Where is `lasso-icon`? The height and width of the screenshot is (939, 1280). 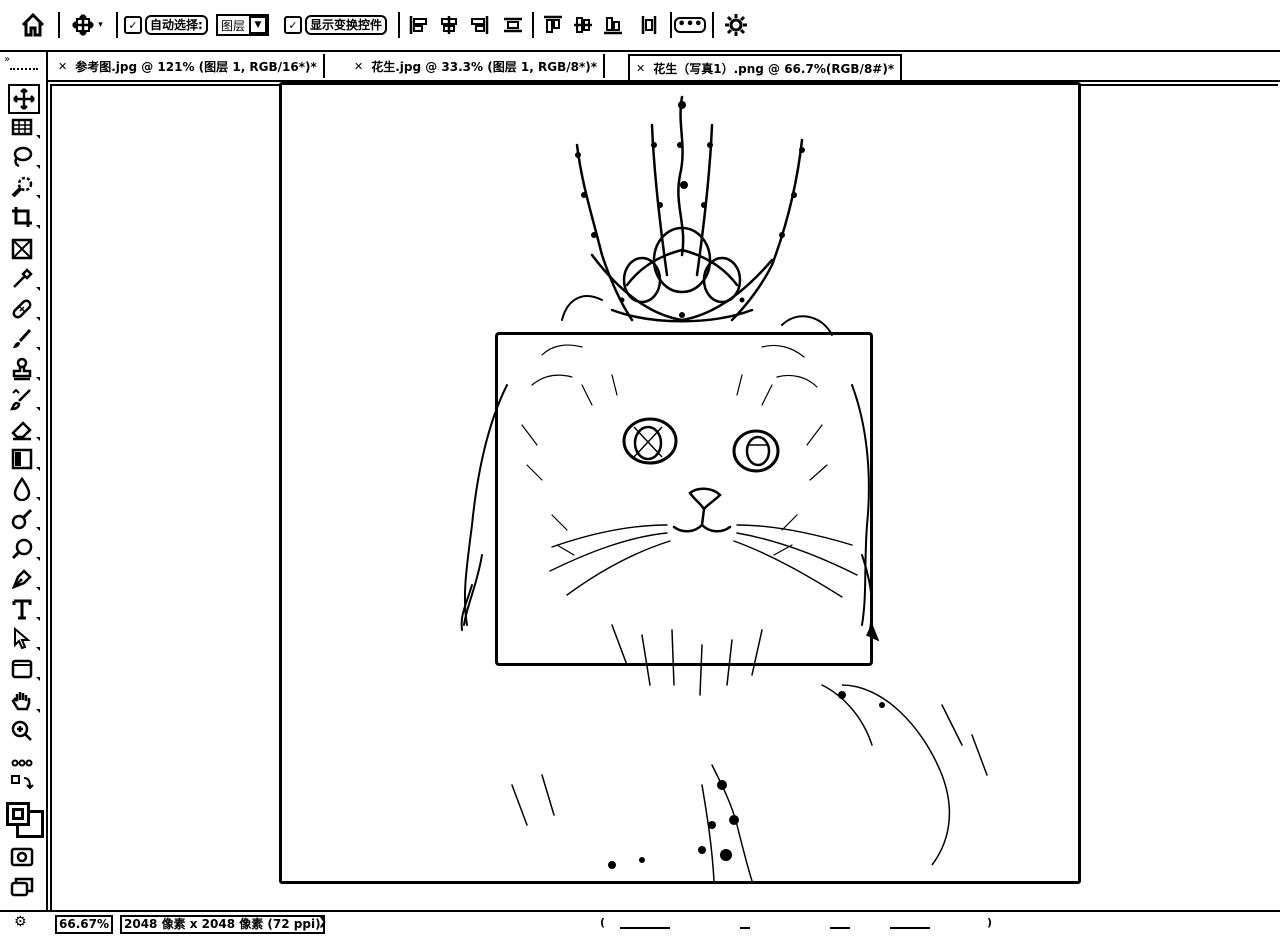
lasso-icon is located at coordinates (23, 157).